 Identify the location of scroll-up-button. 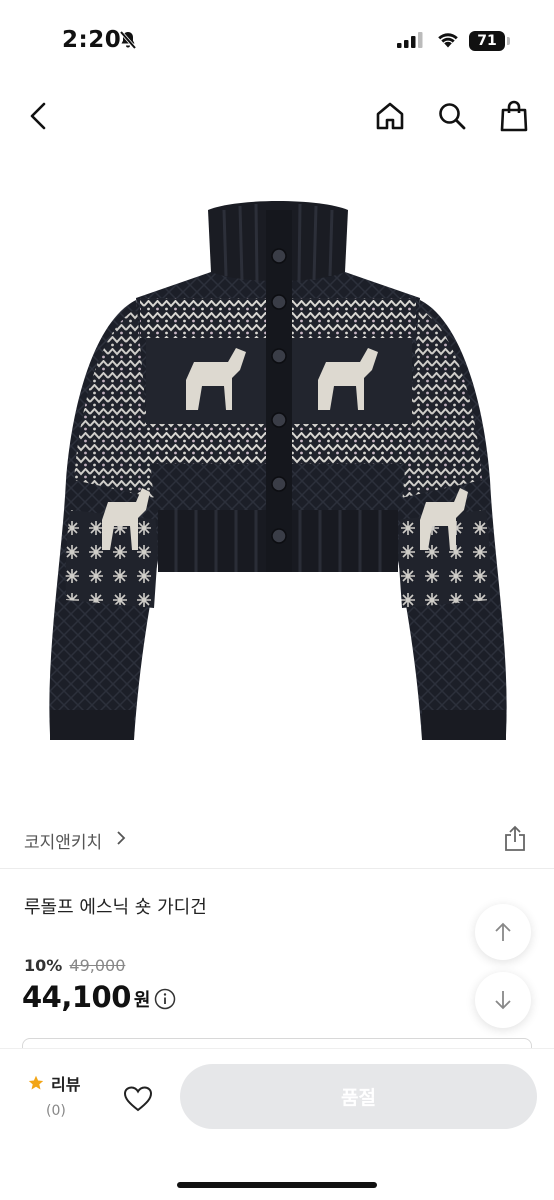
(503, 932).